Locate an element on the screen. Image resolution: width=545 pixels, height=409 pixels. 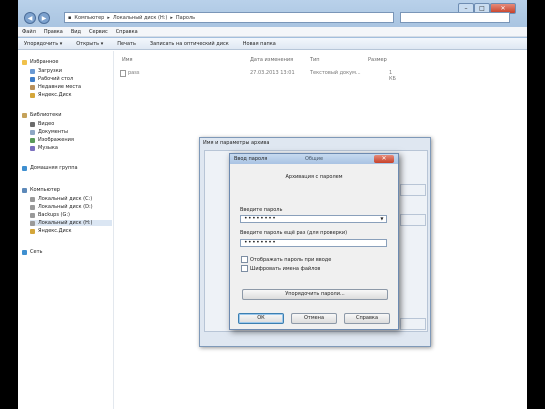
cancel-button: Отмена is located at coordinates (314, 318).